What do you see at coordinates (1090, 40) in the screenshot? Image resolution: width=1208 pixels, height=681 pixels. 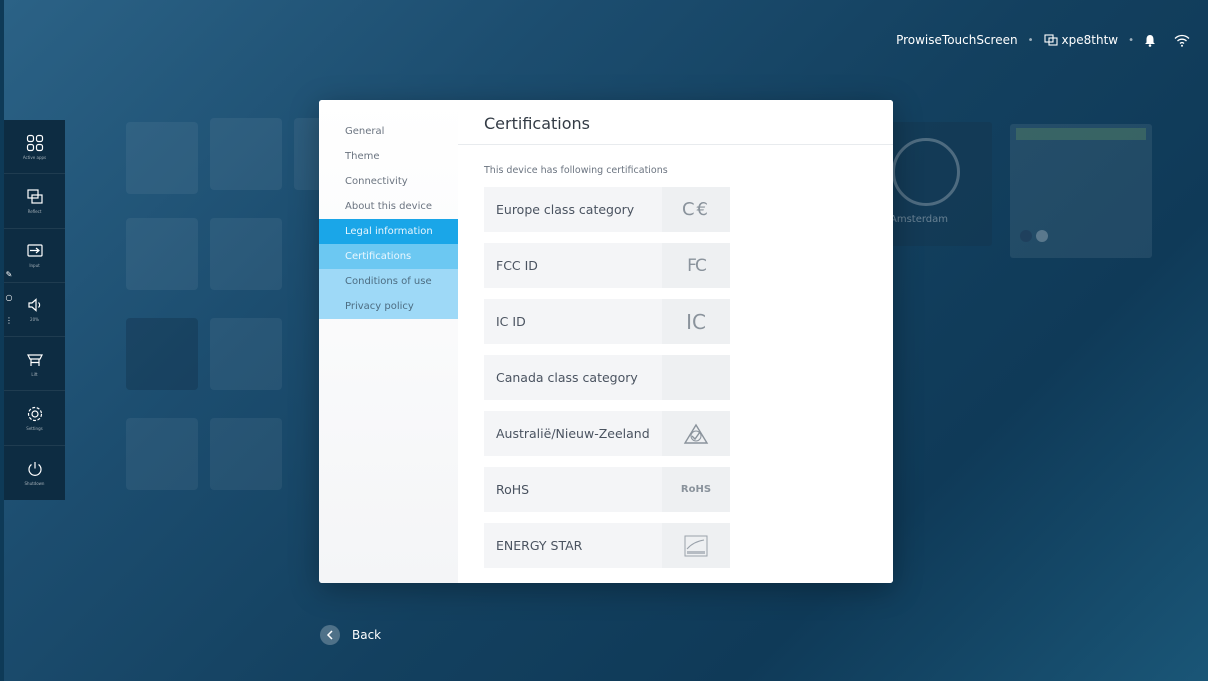 I see `network-name: xpe8thtw` at bounding box center [1090, 40].